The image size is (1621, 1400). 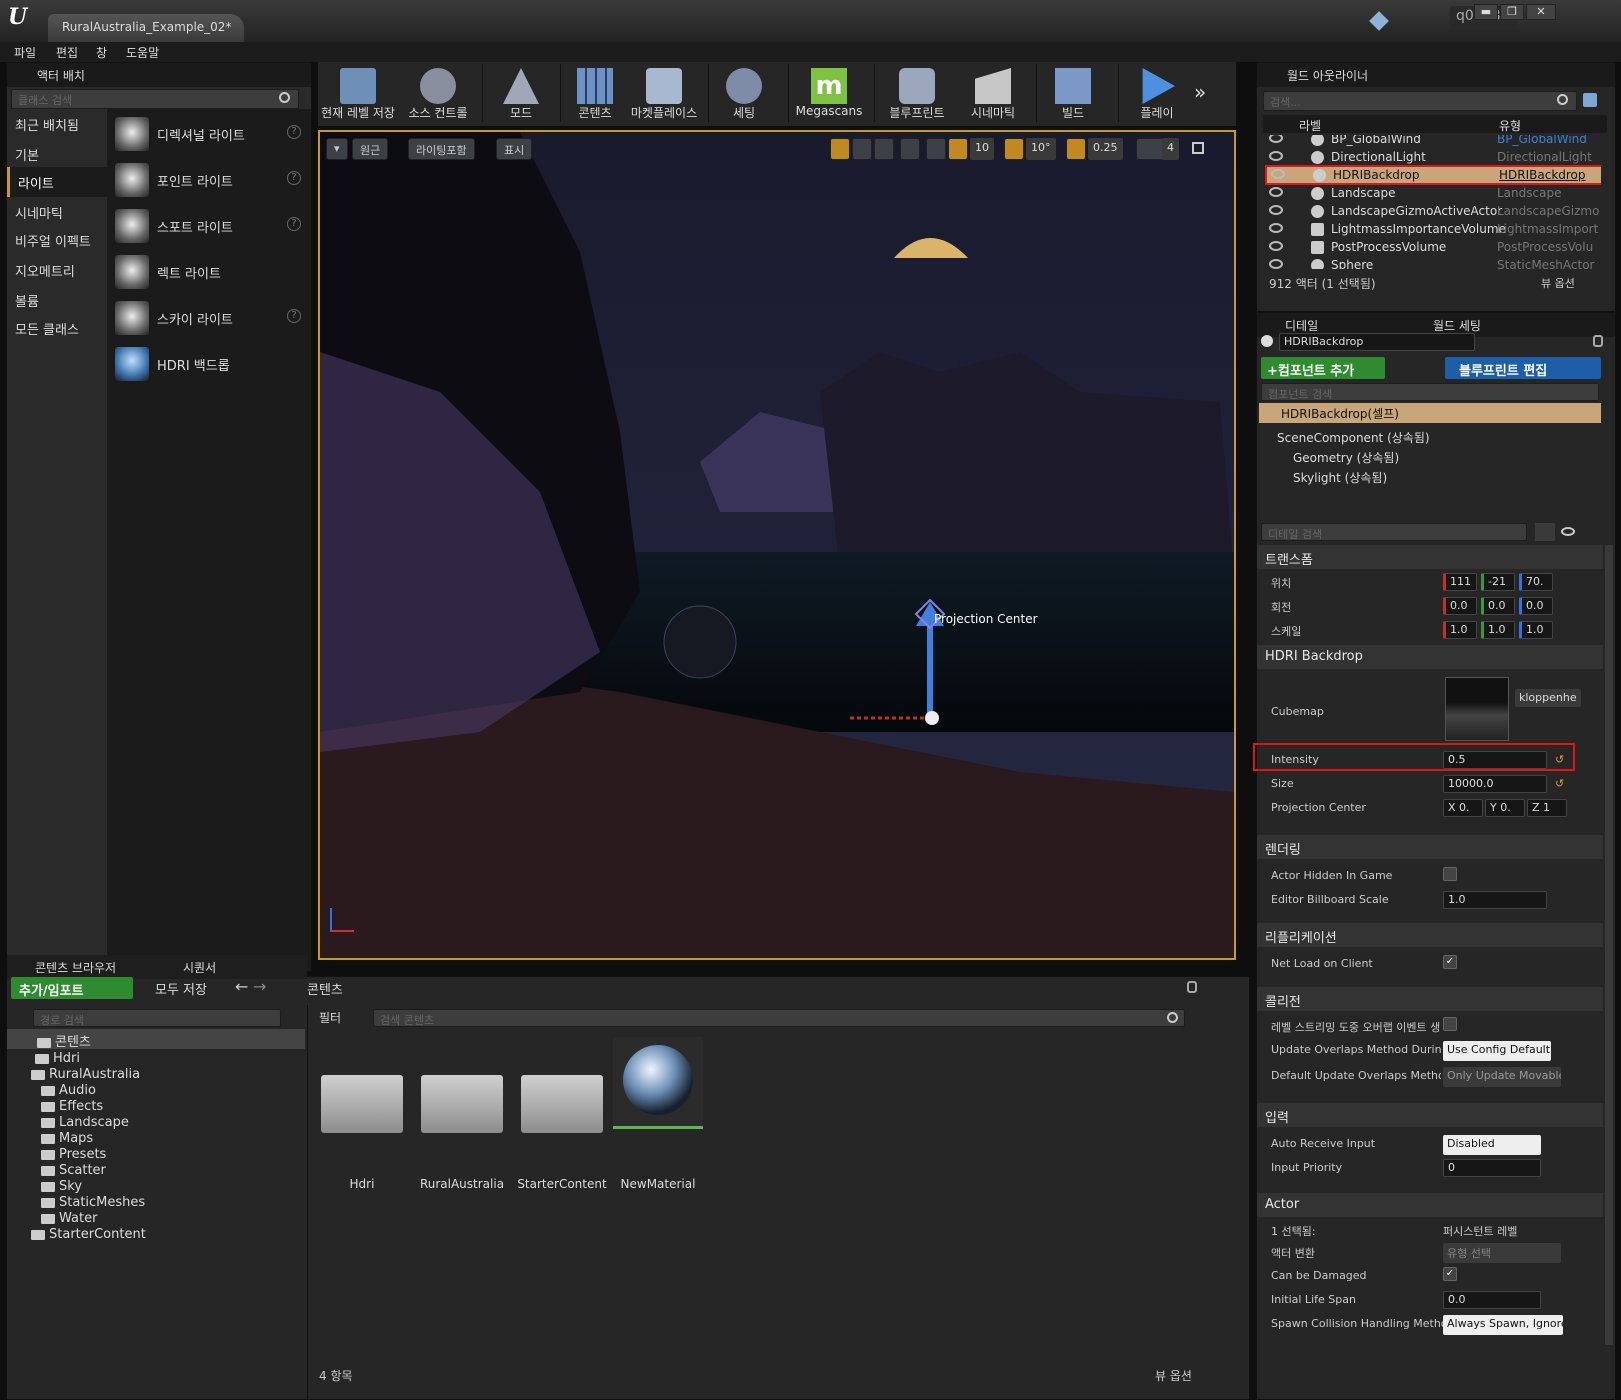 What do you see at coordinates (1460, 630) in the screenshot?
I see `scale-x-field: 1.0` at bounding box center [1460, 630].